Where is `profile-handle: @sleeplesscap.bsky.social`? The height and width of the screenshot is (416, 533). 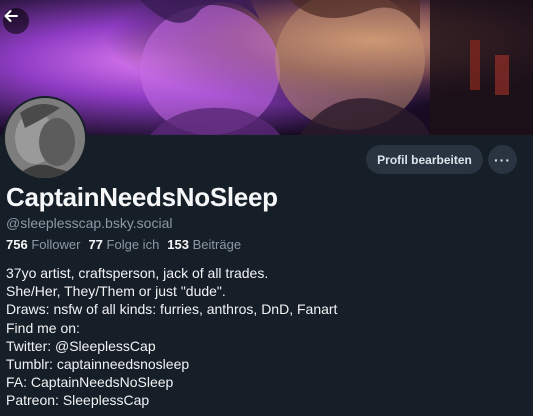
profile-handle: @sleeplesscap.bsky.social is located at coordinates (89, 223).